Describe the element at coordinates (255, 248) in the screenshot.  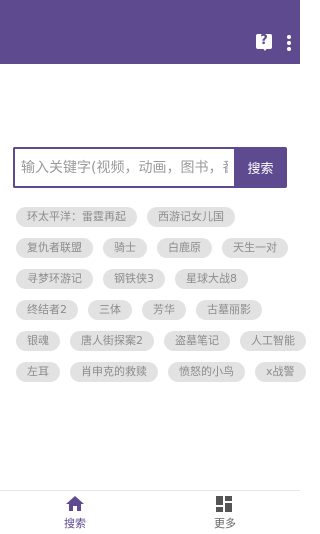
I see `tag-chip: 天生一对` at that location.